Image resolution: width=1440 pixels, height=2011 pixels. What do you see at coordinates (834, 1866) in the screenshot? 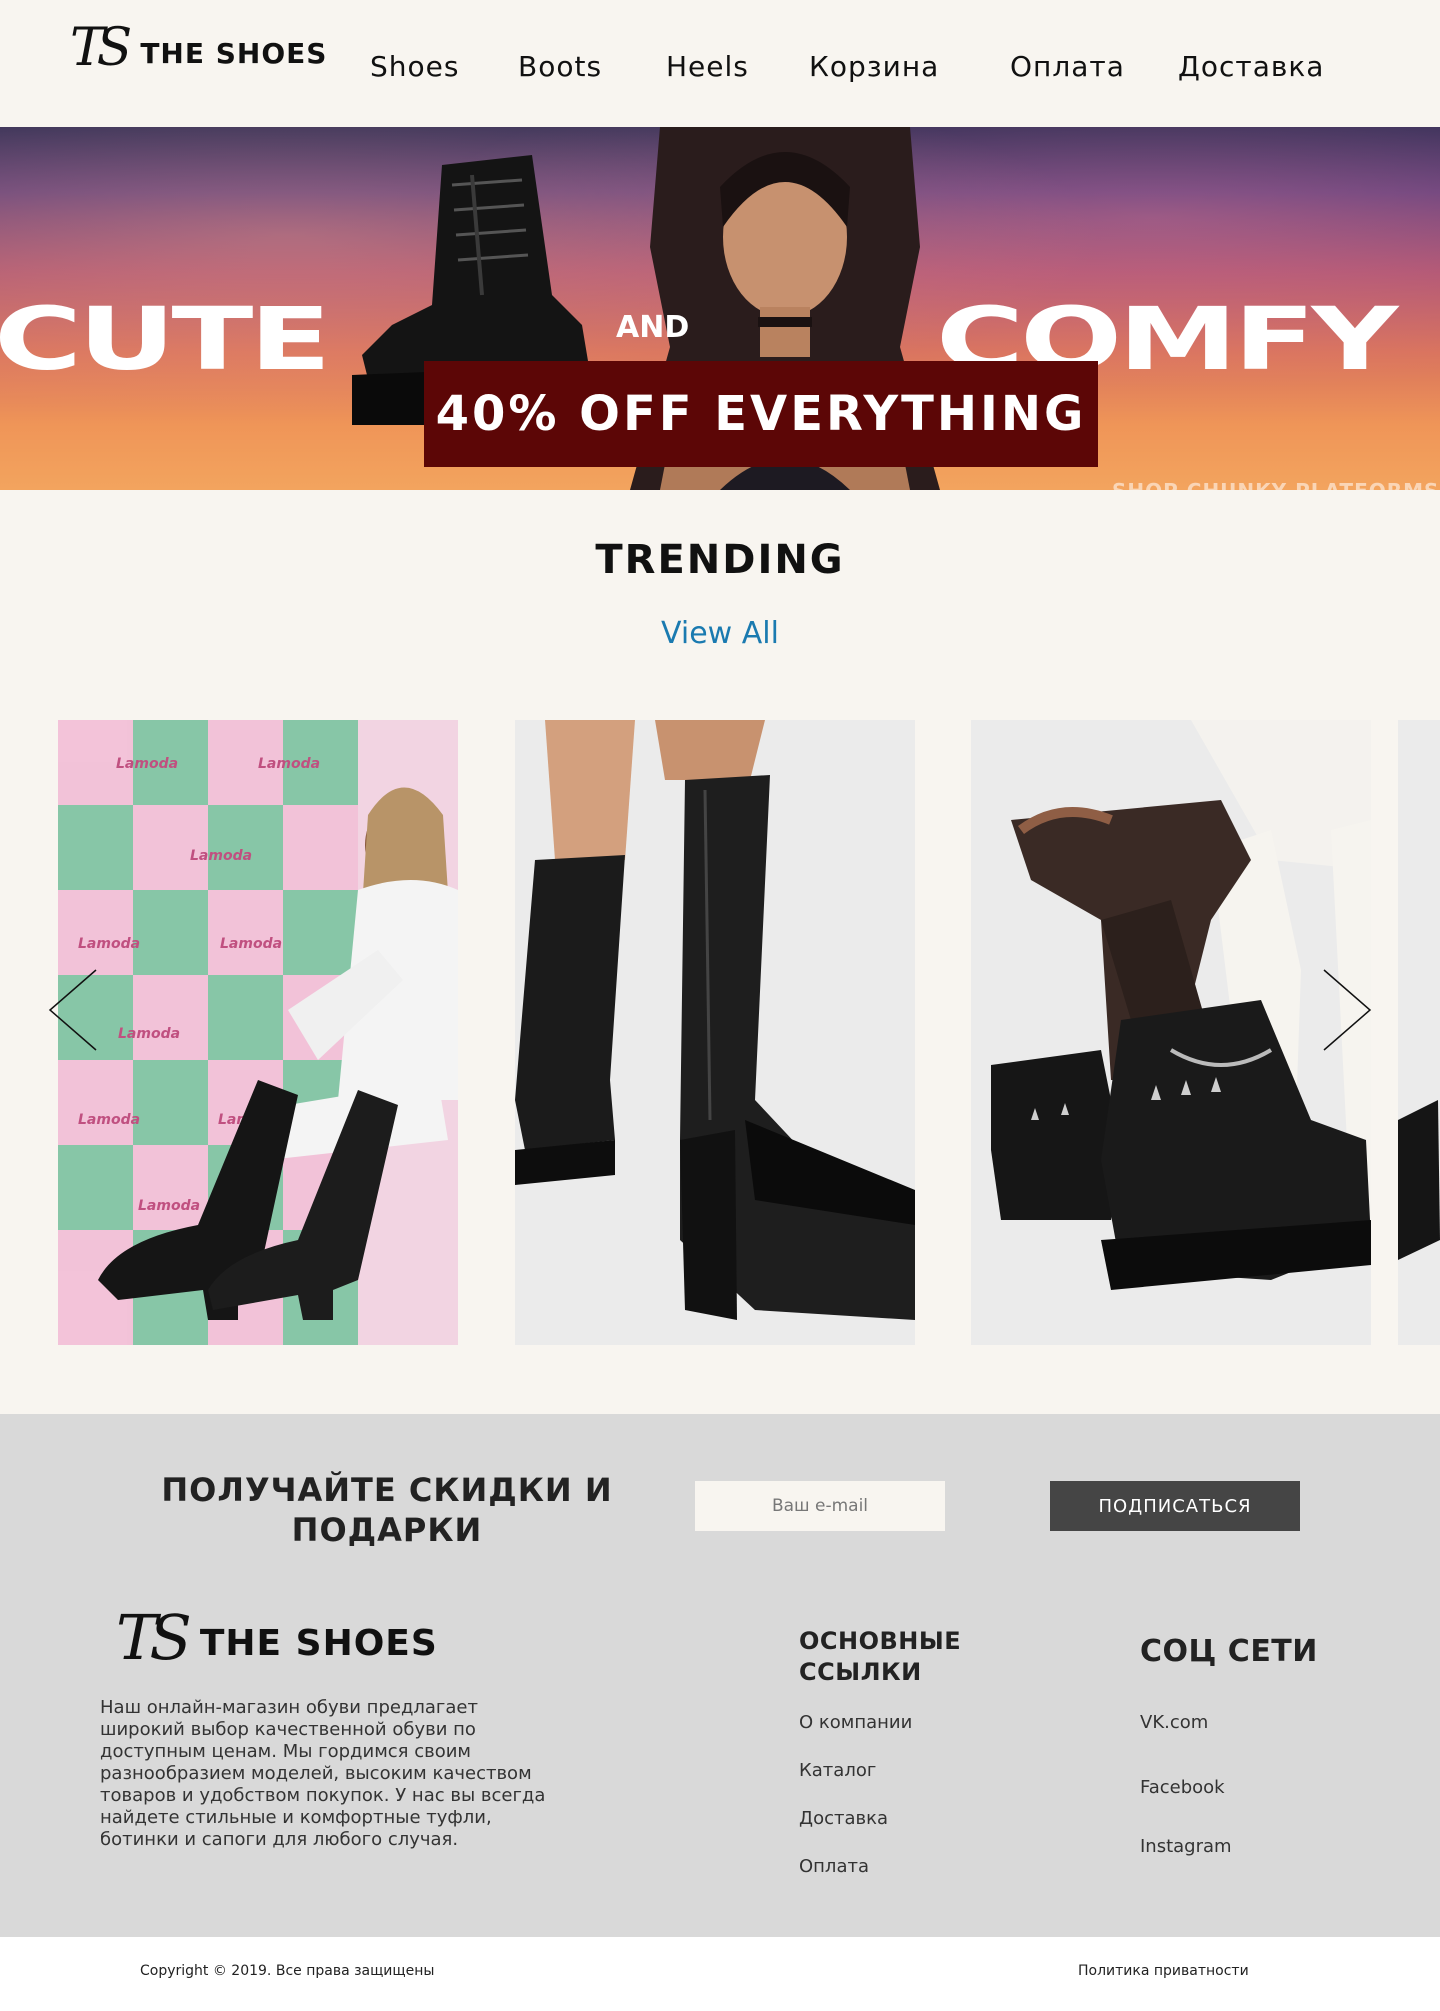
I see `footer-link-payment: Оплата` at bounding box center [834, 1866].